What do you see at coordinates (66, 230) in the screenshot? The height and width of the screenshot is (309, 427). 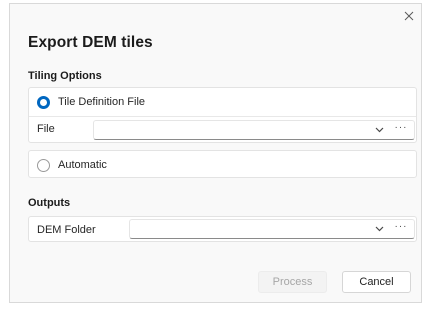 I see `dem-folder-label: DEM Folder` at bounding box center [66, 230].